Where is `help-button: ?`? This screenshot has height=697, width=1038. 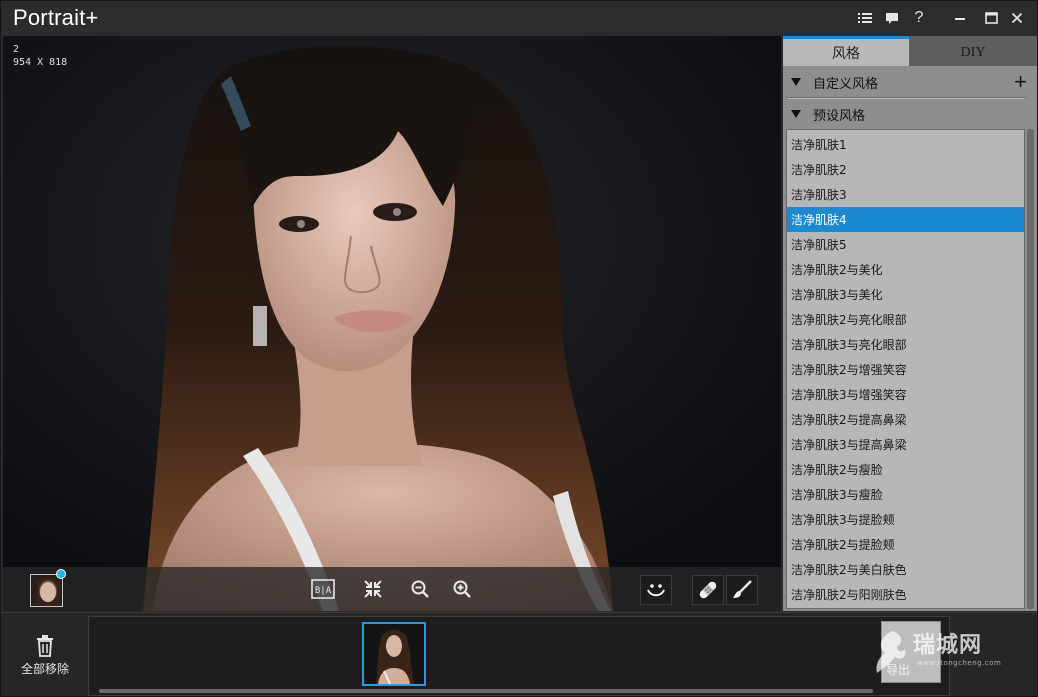 help-button: ? is located at coordinates (919, 18).